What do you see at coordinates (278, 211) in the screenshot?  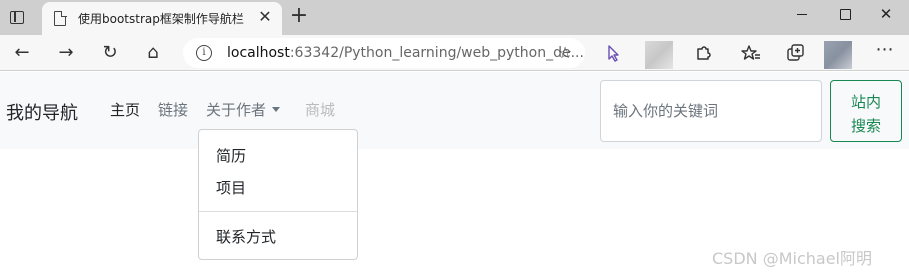 I see `dropdown-divider` at bounding box center [278, 211].